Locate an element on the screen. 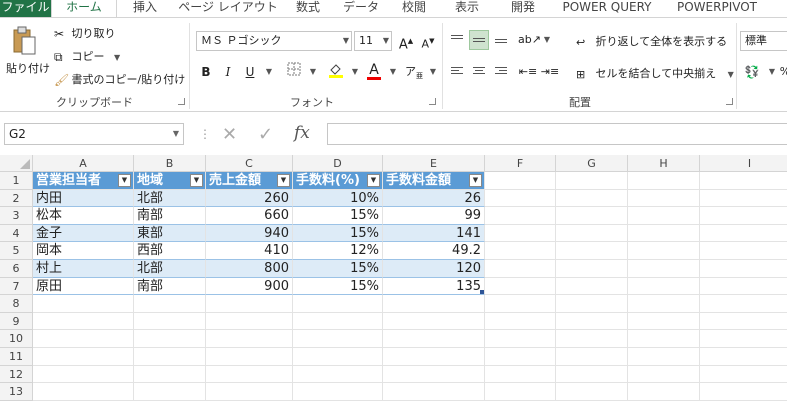 This screenshot has height=413, width=787. cell-b7: 南部 is located at coordinates (170, 286).